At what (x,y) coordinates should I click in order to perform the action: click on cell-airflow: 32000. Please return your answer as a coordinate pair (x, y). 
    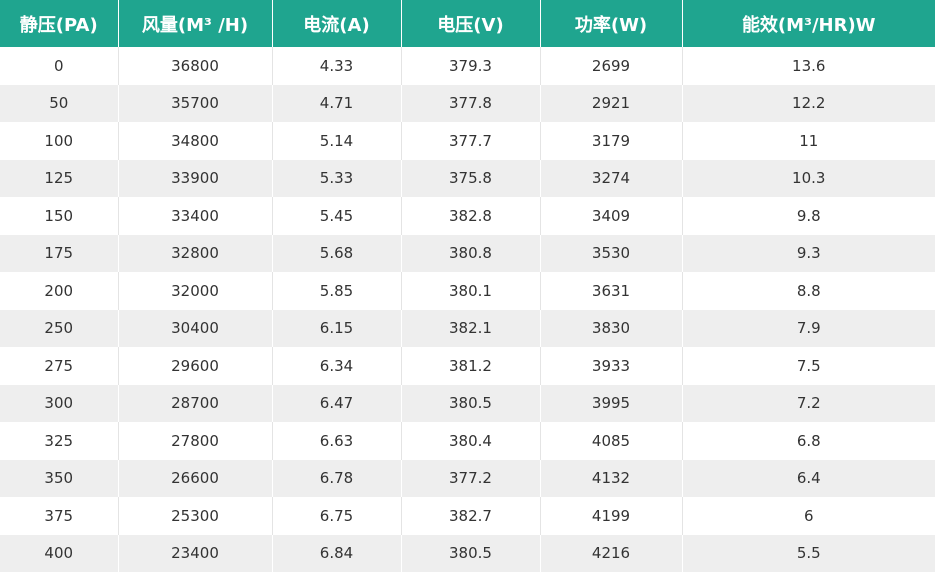
    Looking at the image, I should click on (194, 291).